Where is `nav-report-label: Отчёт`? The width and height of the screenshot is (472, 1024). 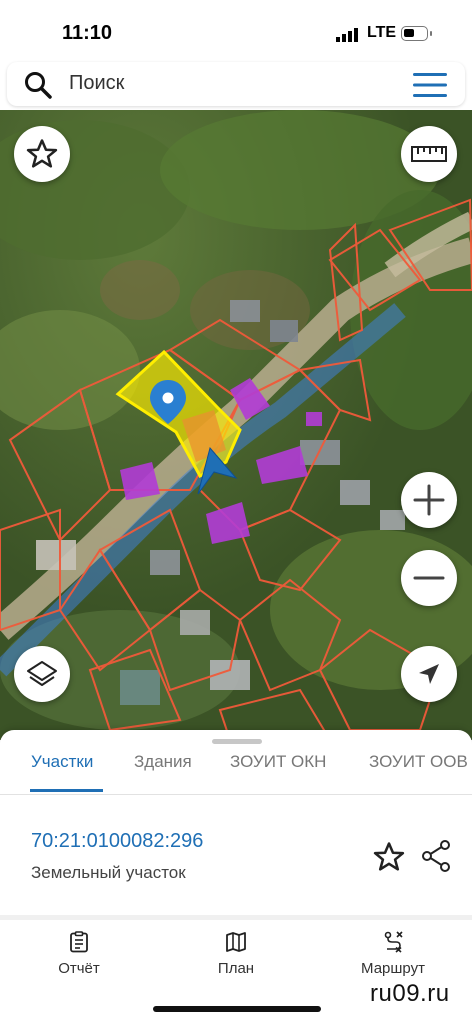 nav-report-label: Отчёт is located at coordinates (79, 968).